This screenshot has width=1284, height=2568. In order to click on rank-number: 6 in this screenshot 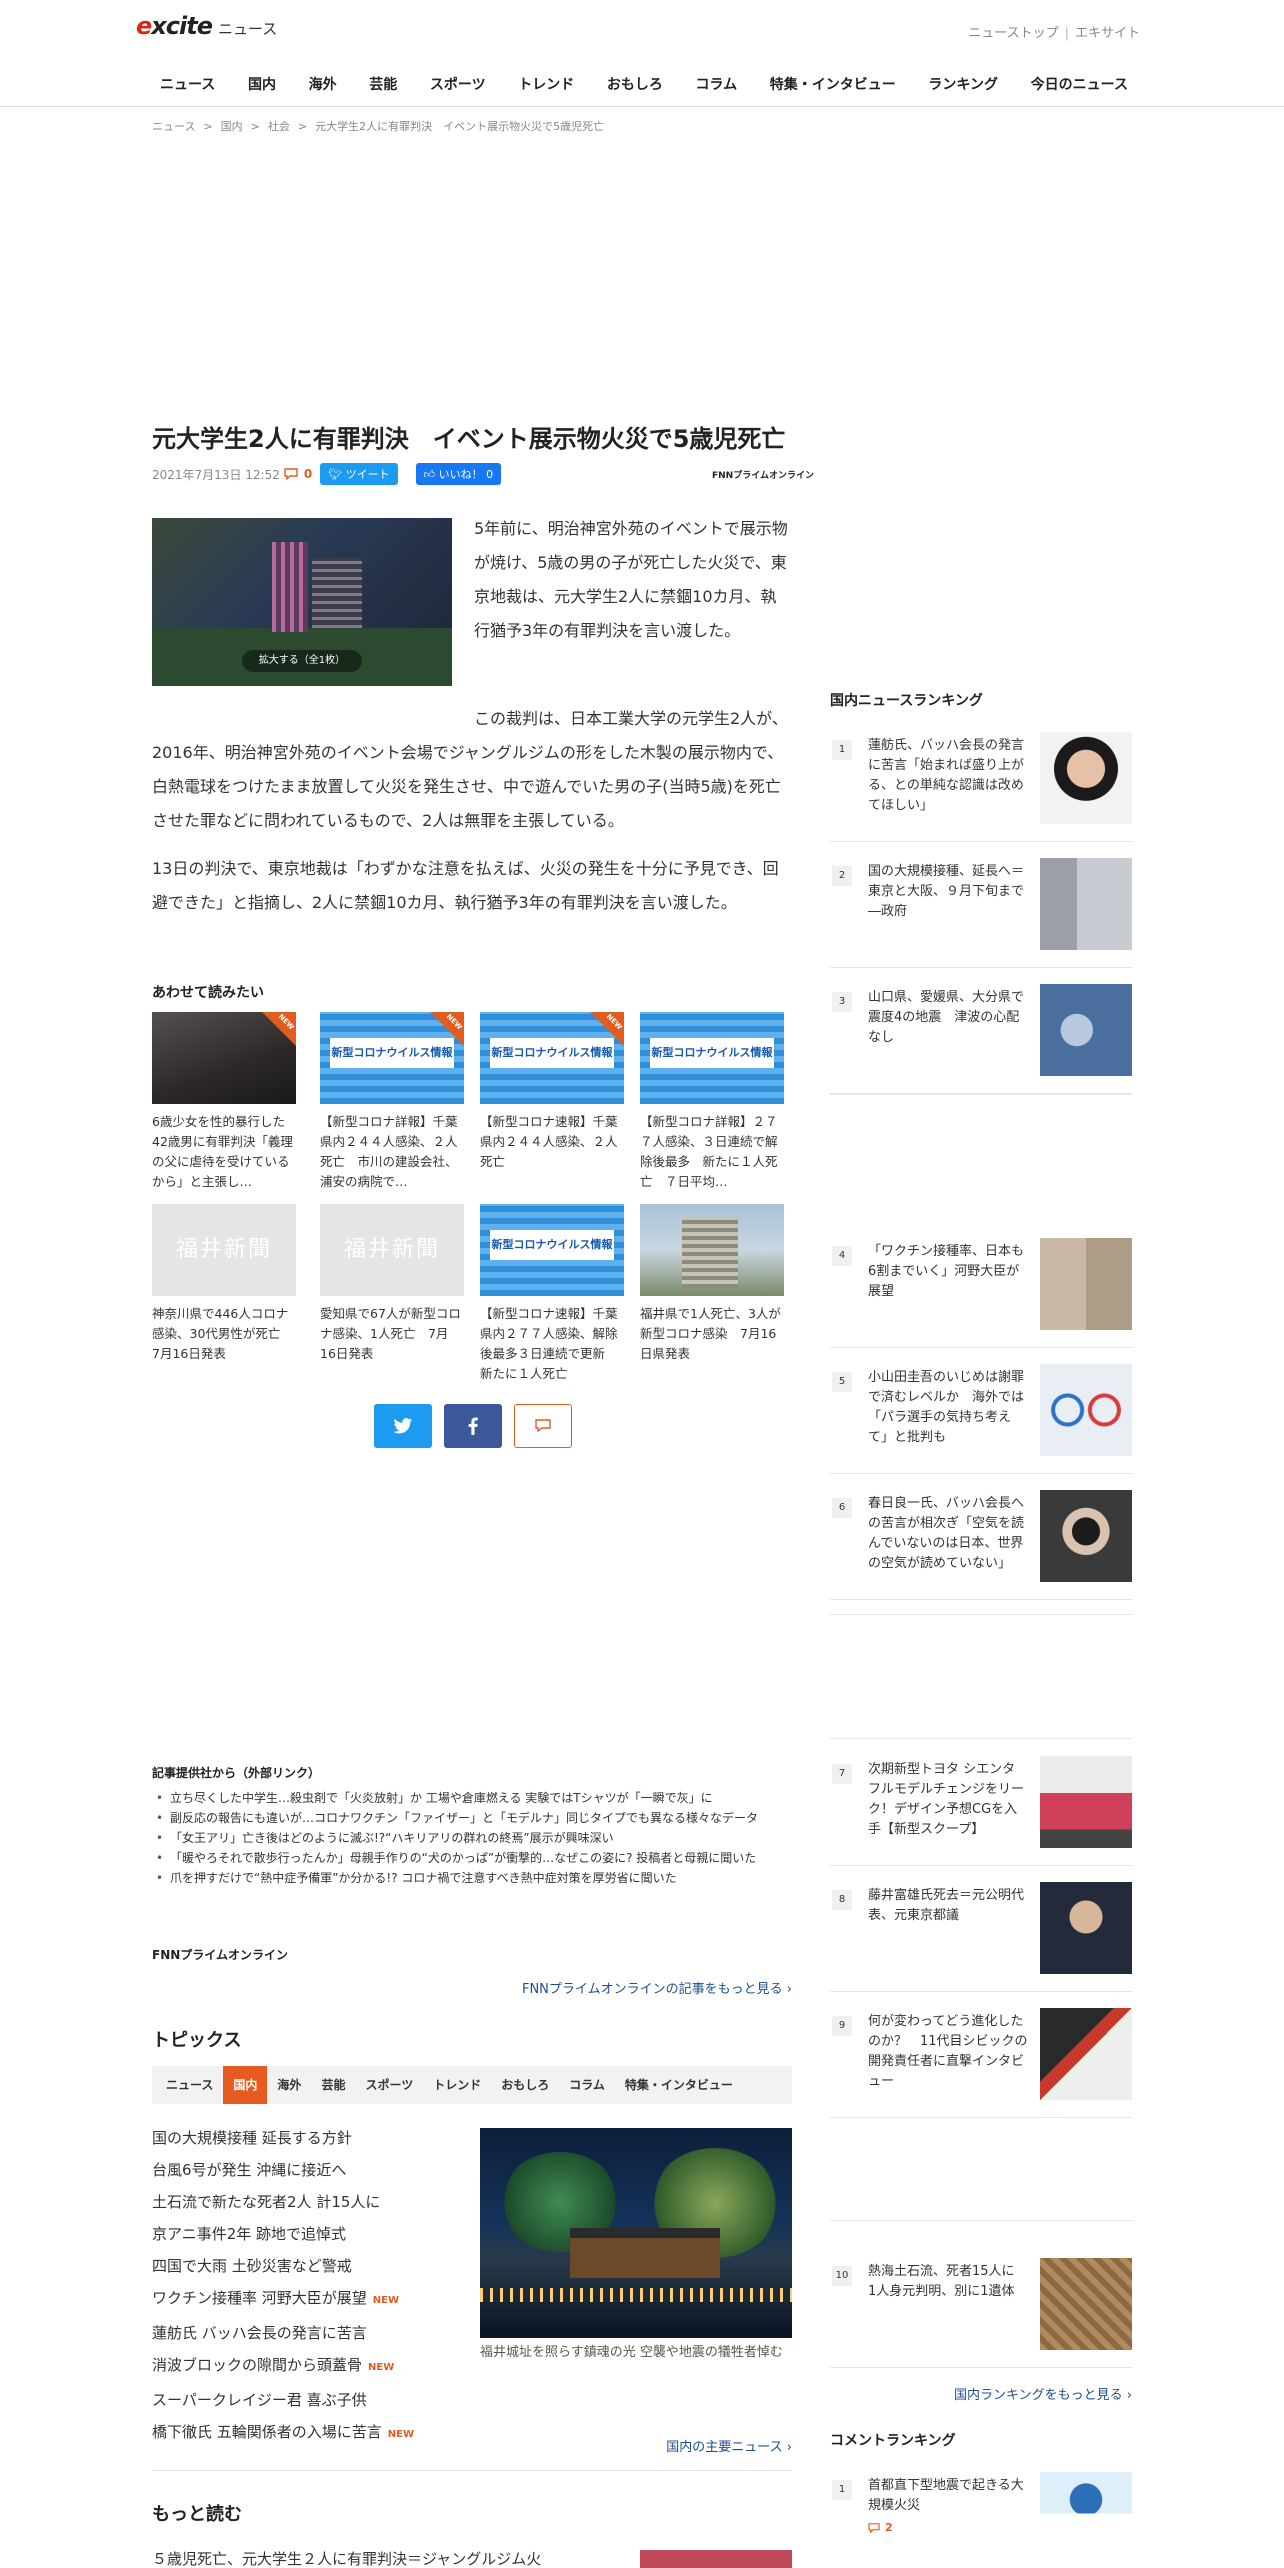, I will do `click(842, 1508)`.